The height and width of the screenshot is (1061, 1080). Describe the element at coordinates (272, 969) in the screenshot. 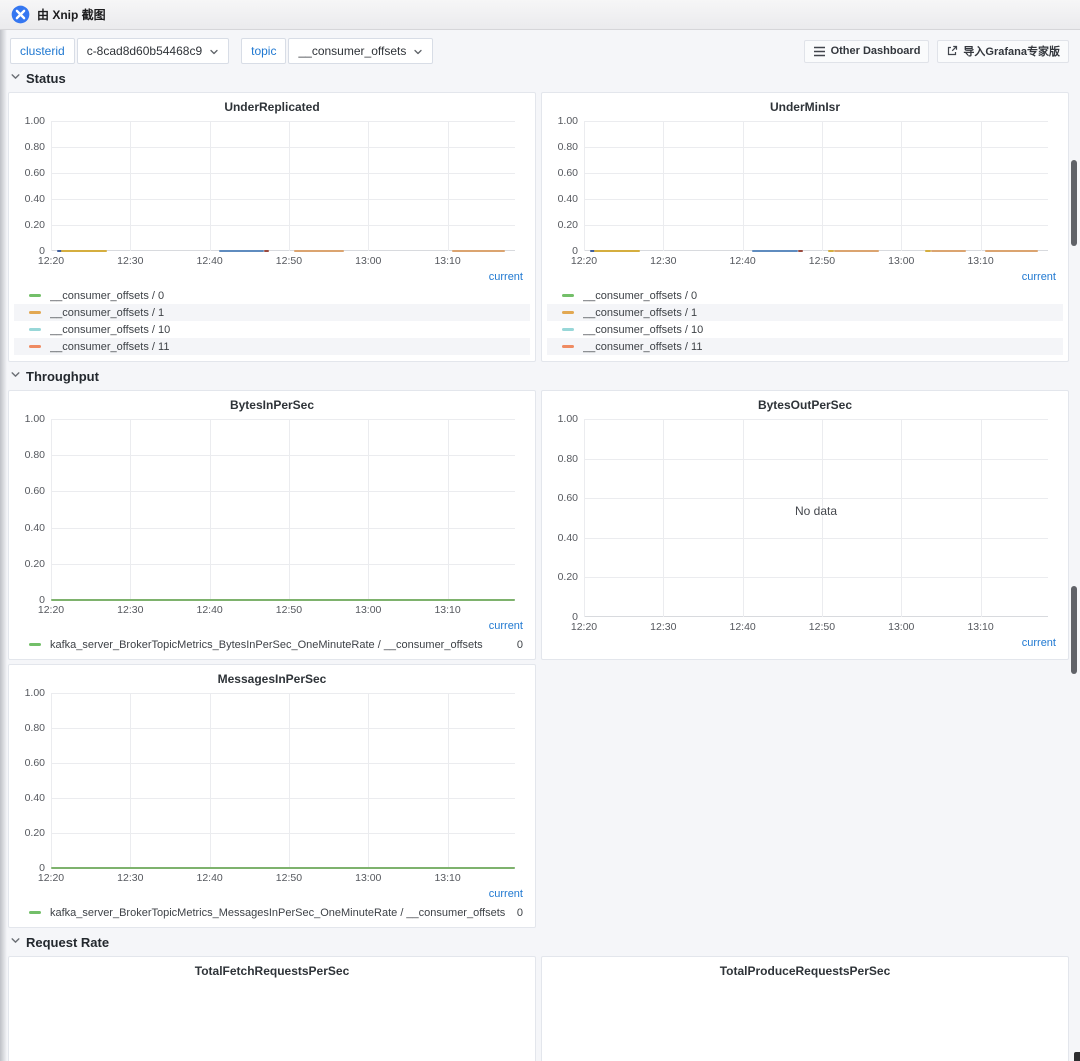

I see `panel-title: TotalFetchRequestsPerSec` at that location.